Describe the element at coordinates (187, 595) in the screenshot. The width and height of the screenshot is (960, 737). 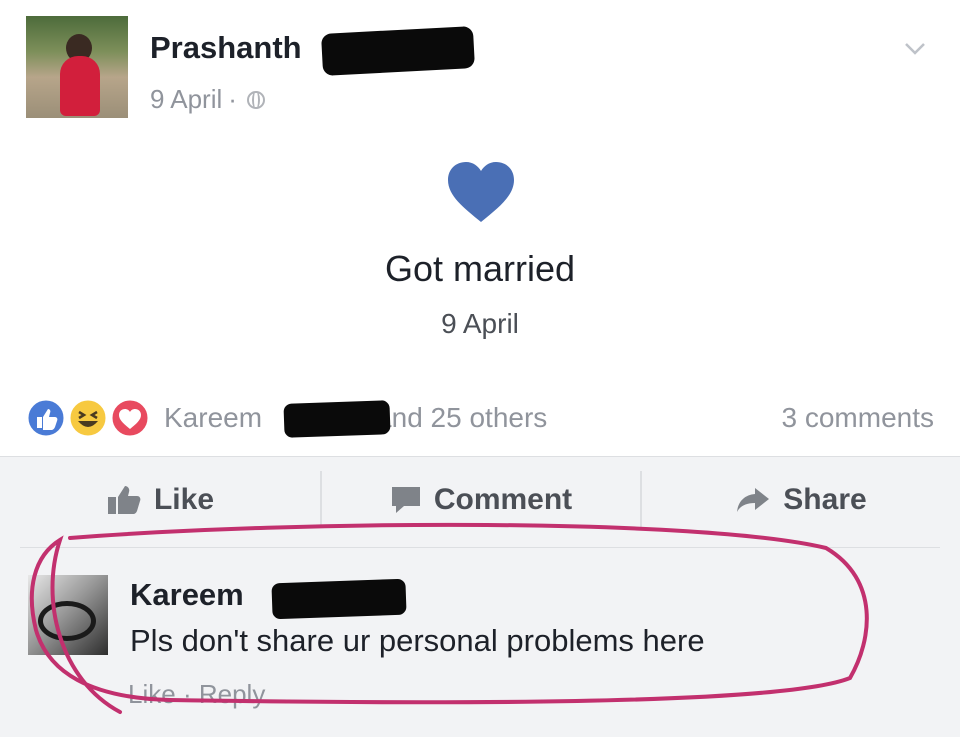
I see `comment-author: Kareem` at that location.